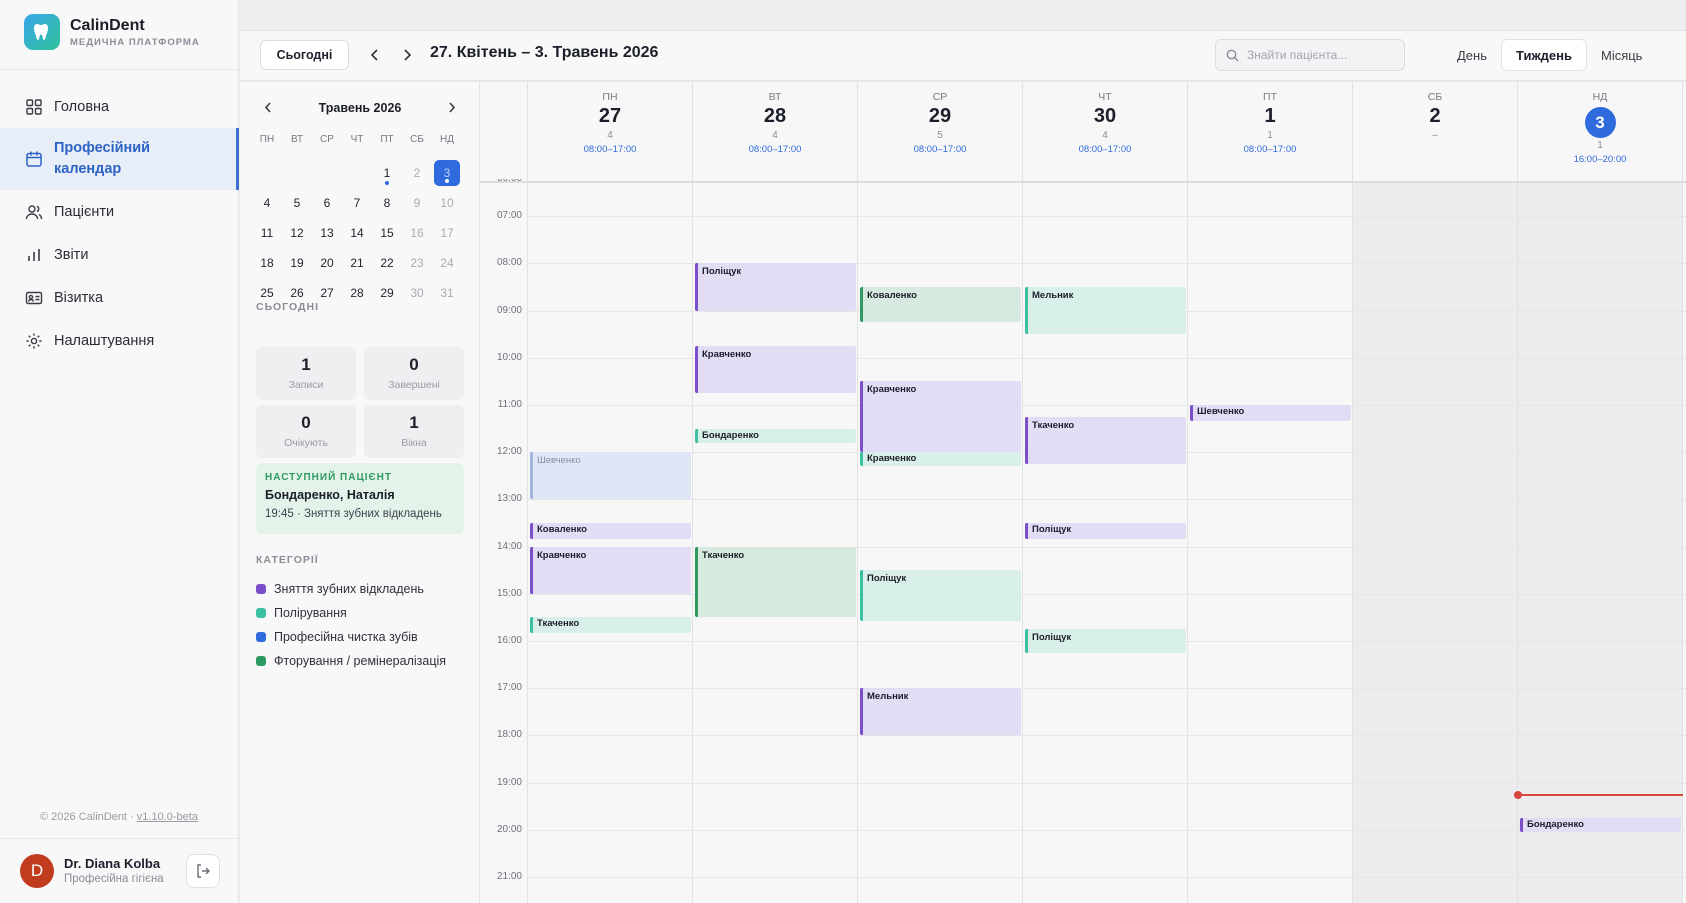 The height and width of the screenshot is (903, 1686). What do you see at coordinates (267, 233) in the screenshot?
I see `mini-day-cell: 11` at bounding box center [267, 233].